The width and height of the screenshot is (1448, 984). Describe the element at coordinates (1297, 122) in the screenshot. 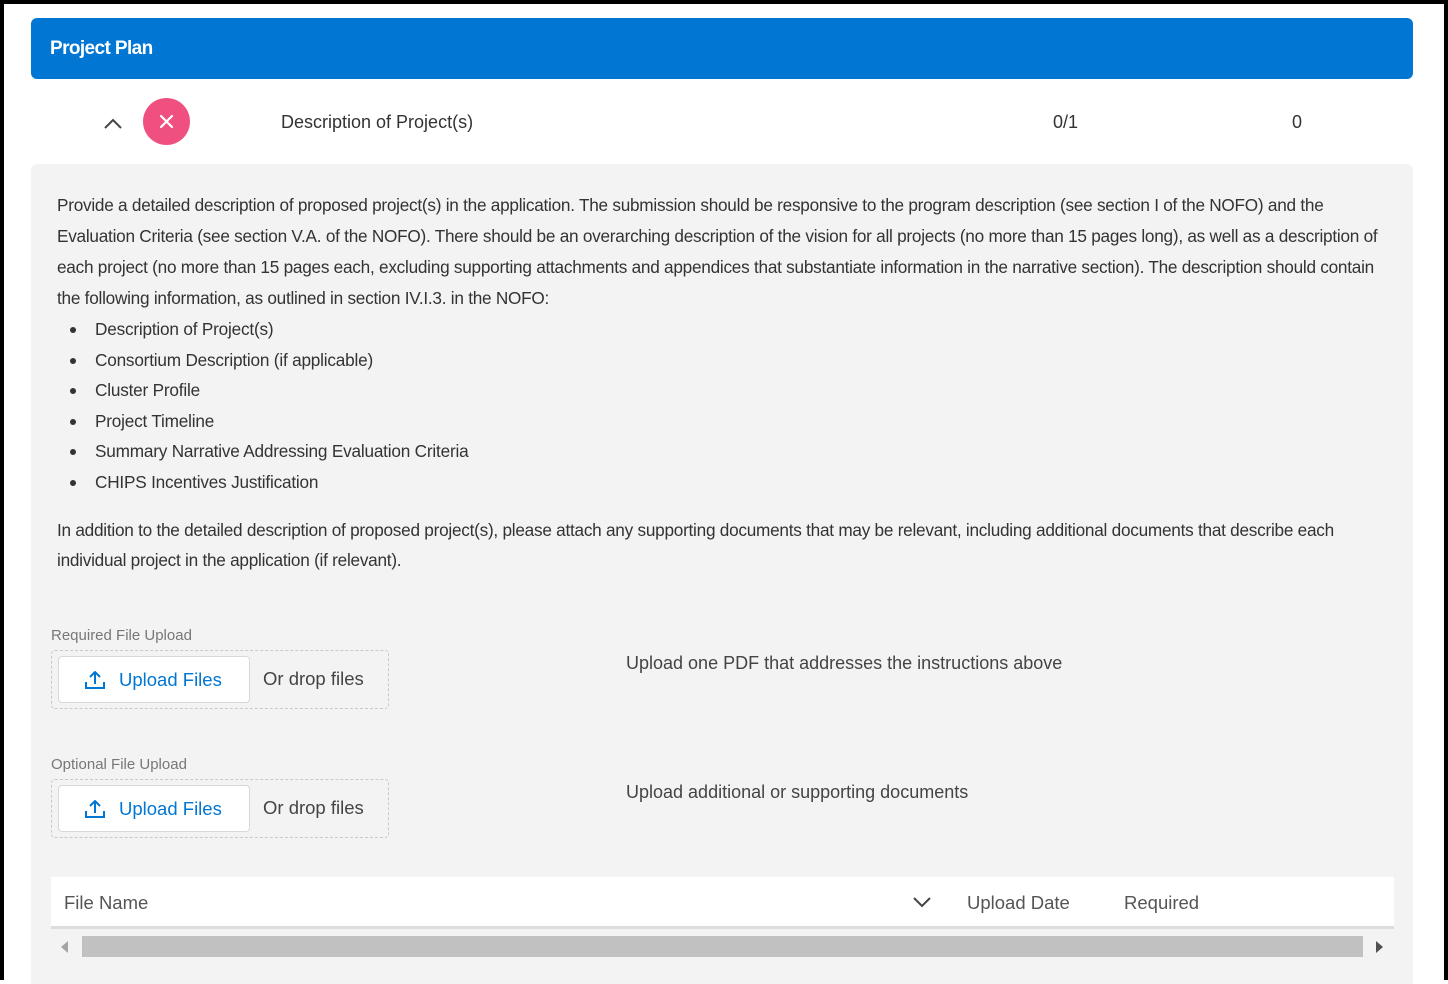

I see `file-number: 0` at that location.